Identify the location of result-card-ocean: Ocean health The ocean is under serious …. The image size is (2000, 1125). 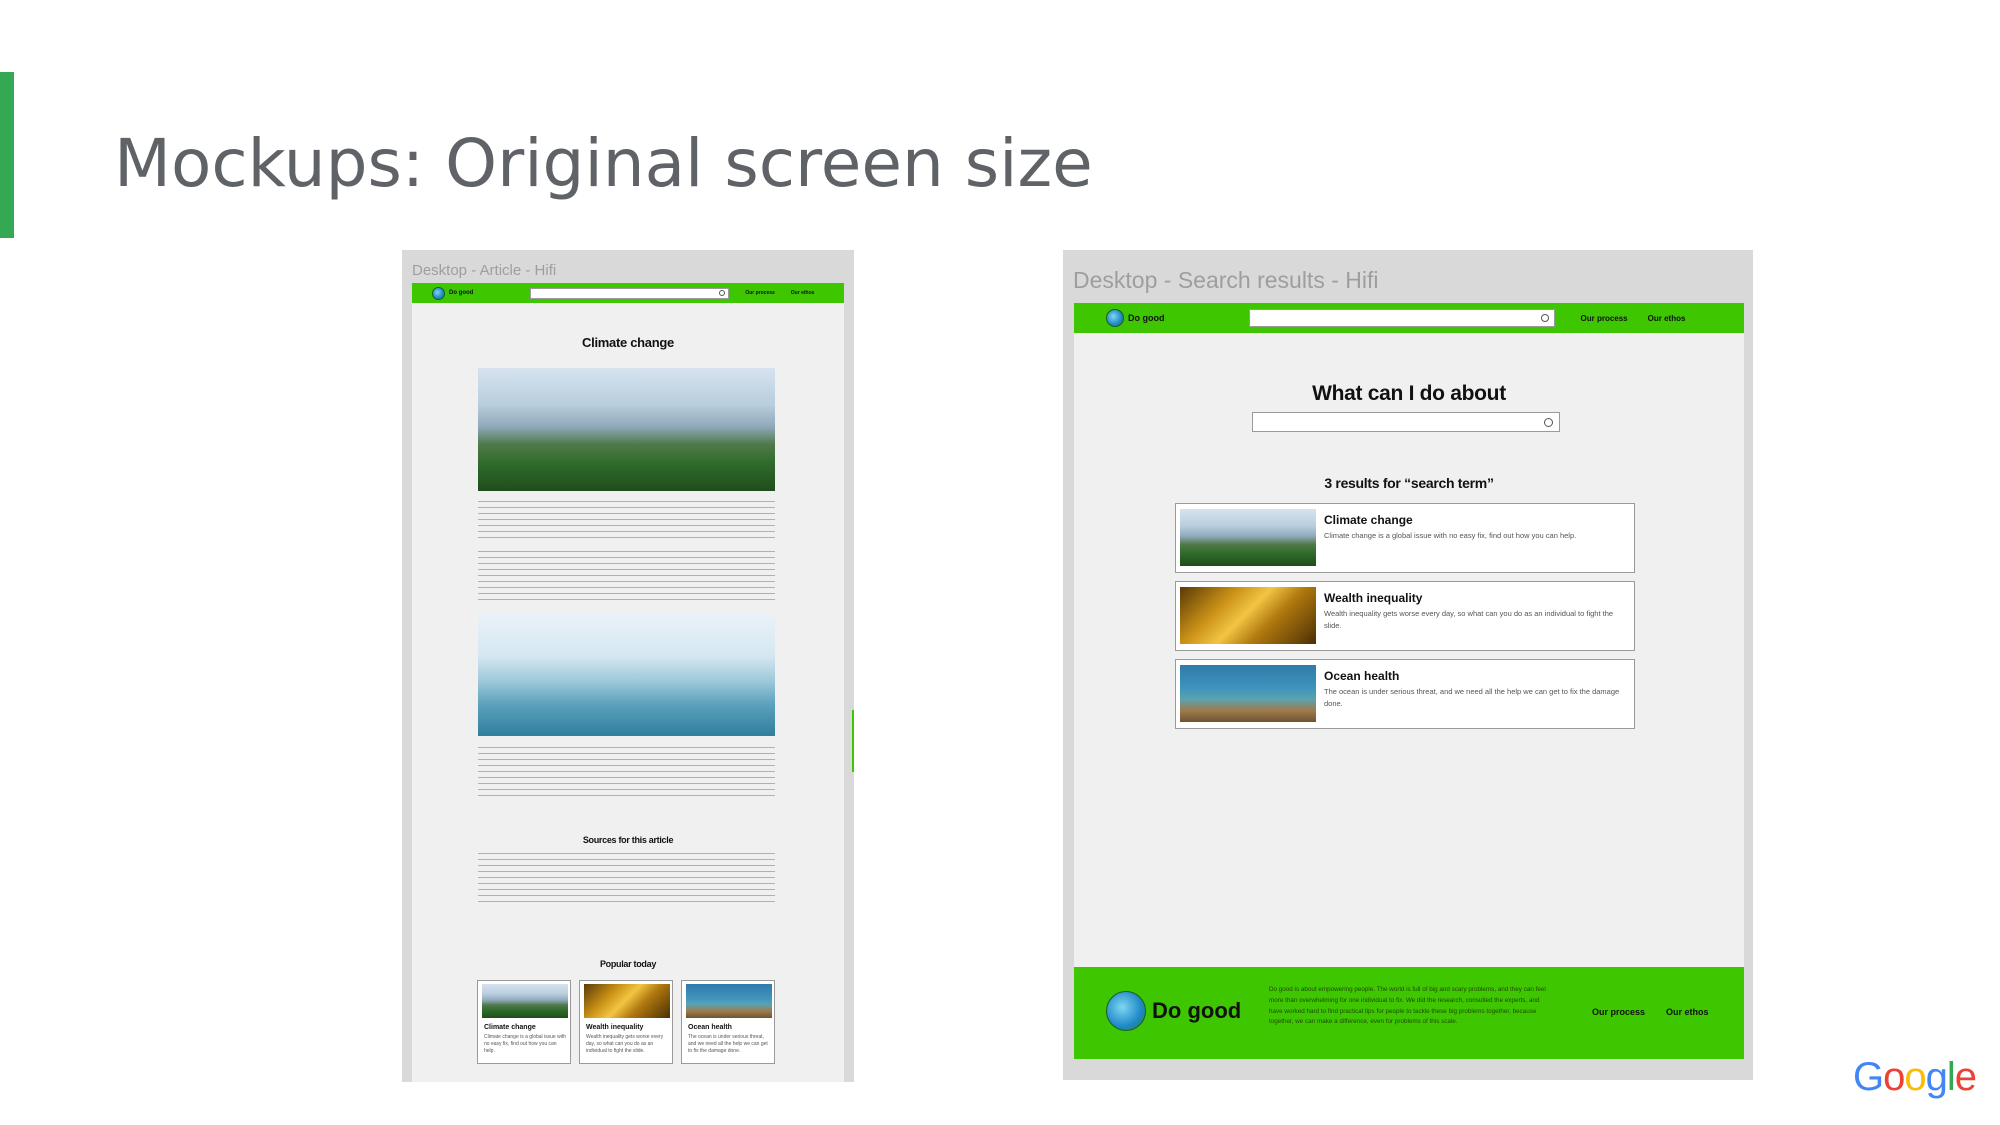
(1405, 694).